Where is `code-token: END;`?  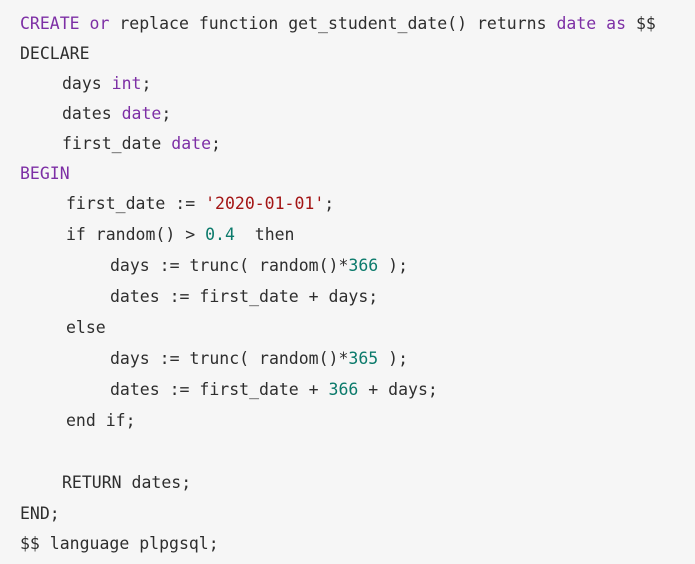
code-token: END; is located at coordinates (40, 513).